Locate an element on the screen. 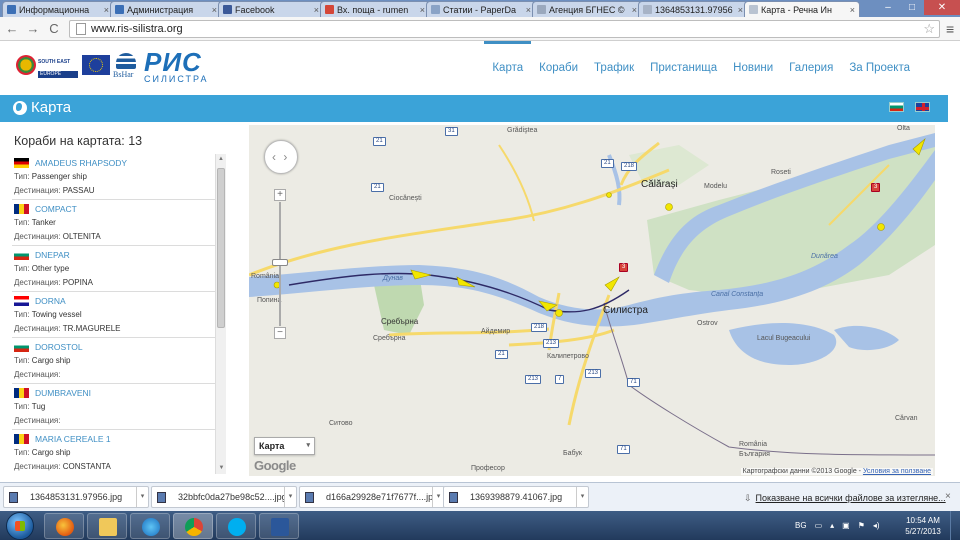 This screenshot has width=960, height=540. reload-button: C is located at coordinates (54, 28).